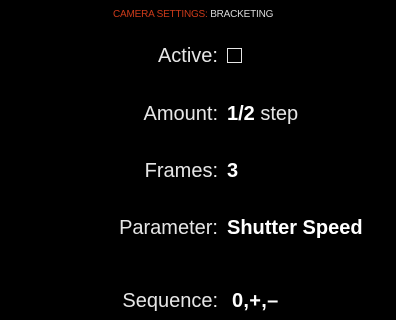 The height and width of the screenshot is (326, 401). I want to click on amount-number: 1/2, so click(241, 114).